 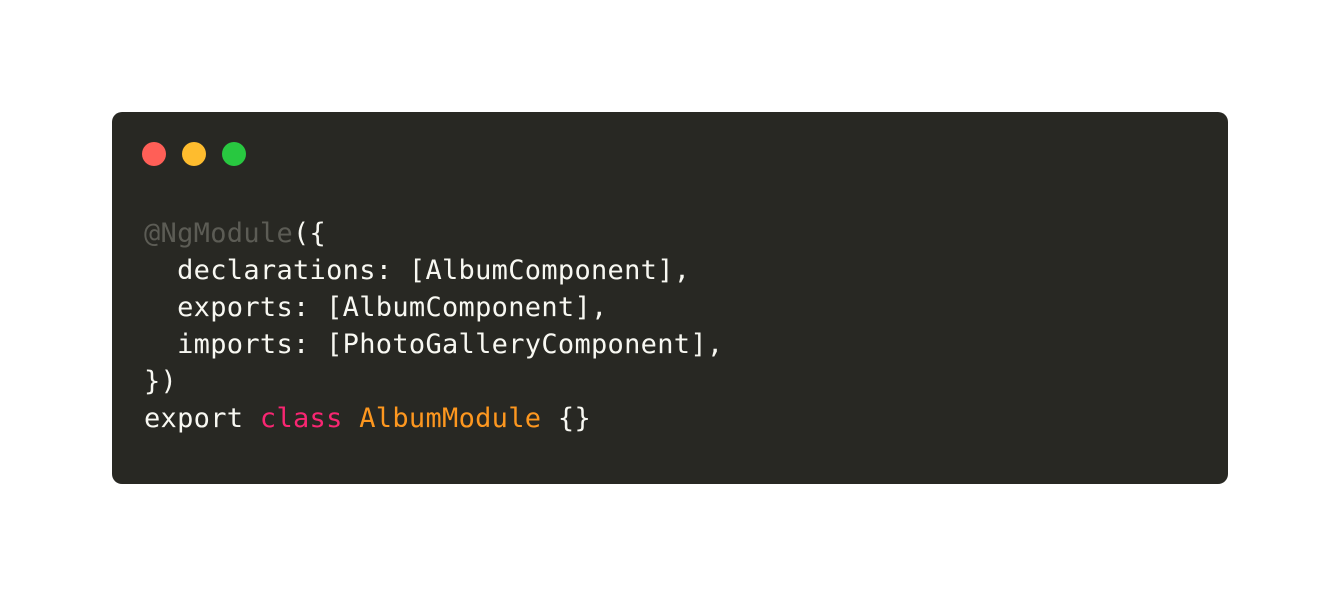 I want to click on code-token: imports: [PhotoGalleryComponent],, so click(x=434, y=344).